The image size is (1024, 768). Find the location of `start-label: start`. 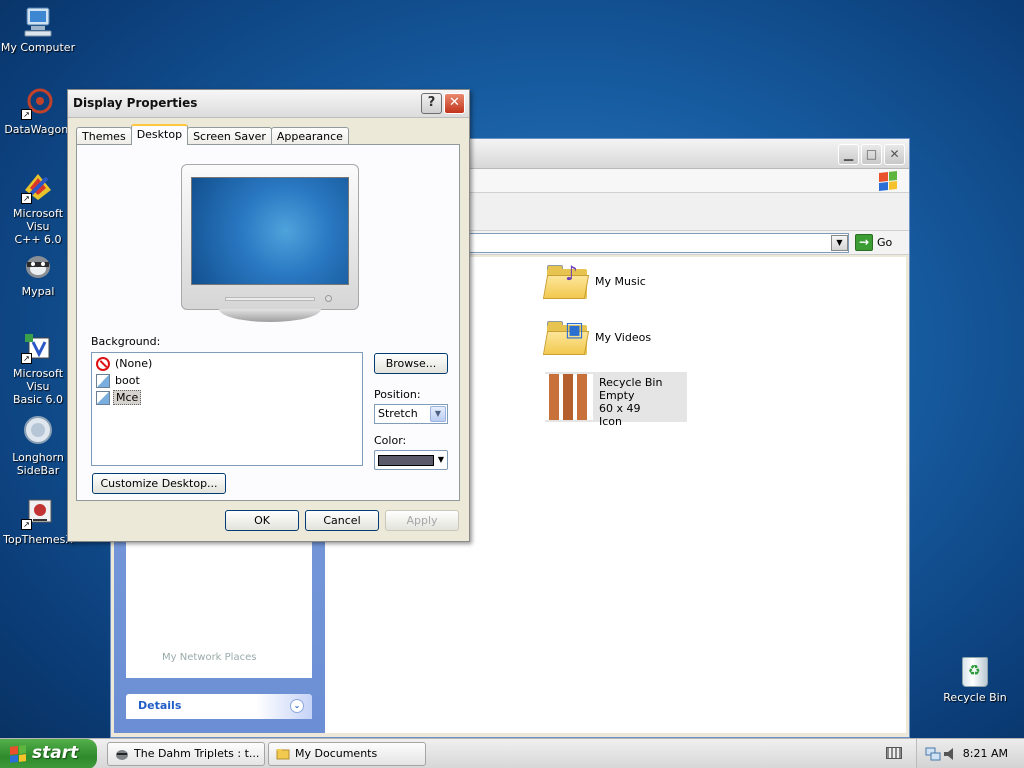

start-label: start is located at coordinates (55, 753).